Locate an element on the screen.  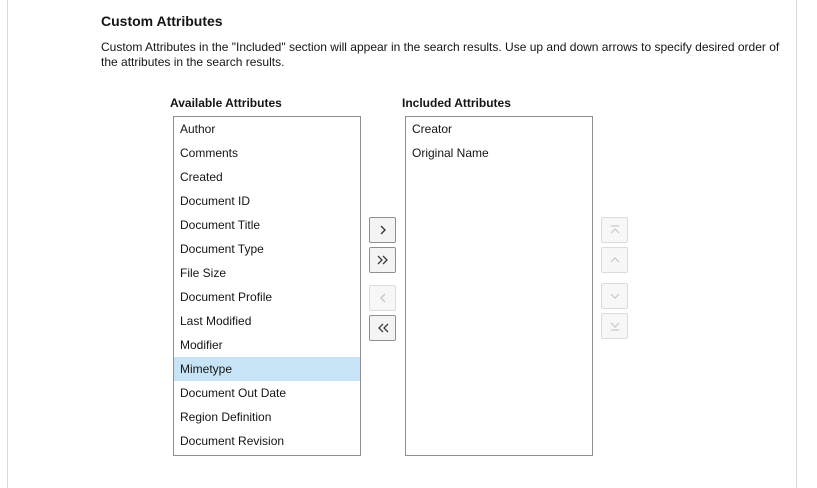
section-title: Custom Attributes is located at coordinates (162, 21).